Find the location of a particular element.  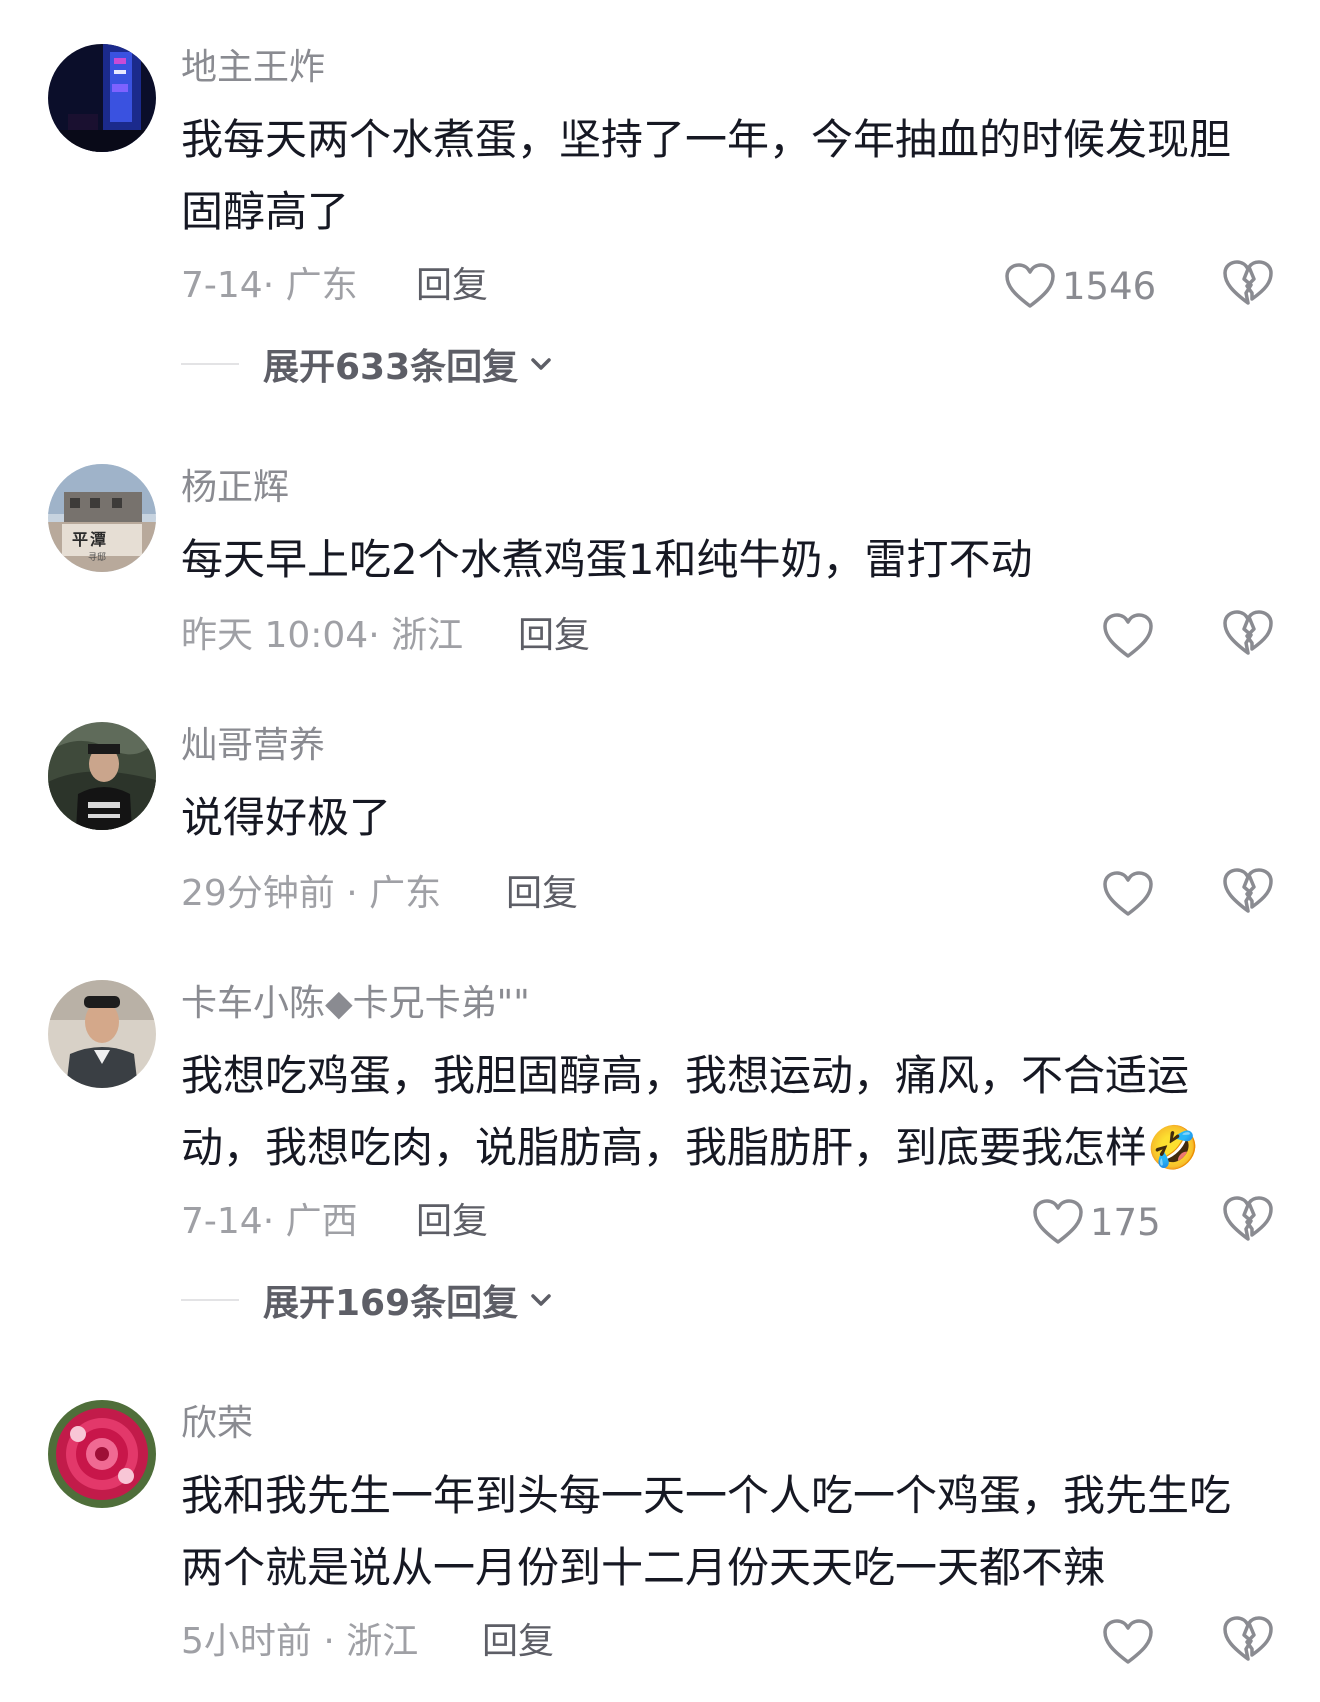

comment-text: 说得好极了 is located at coordinates (286, 817).